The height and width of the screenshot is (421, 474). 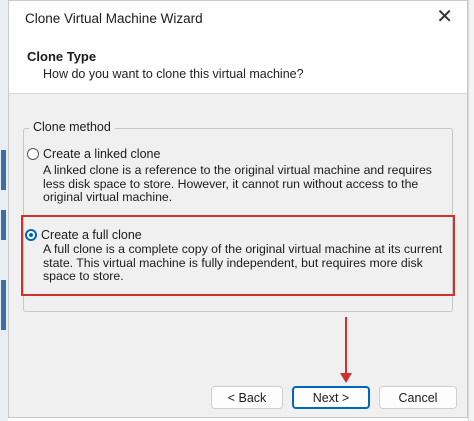 What do you see at coordinates (444, 17) in the screenshot?
I see `close-icon: ✕` at bounding box center [444, 17].